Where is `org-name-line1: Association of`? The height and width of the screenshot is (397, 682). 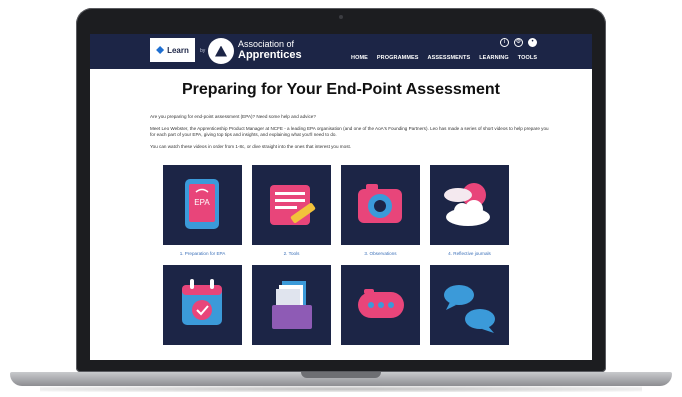 org-name-line1: Association of is located at coordinates (266, 44).